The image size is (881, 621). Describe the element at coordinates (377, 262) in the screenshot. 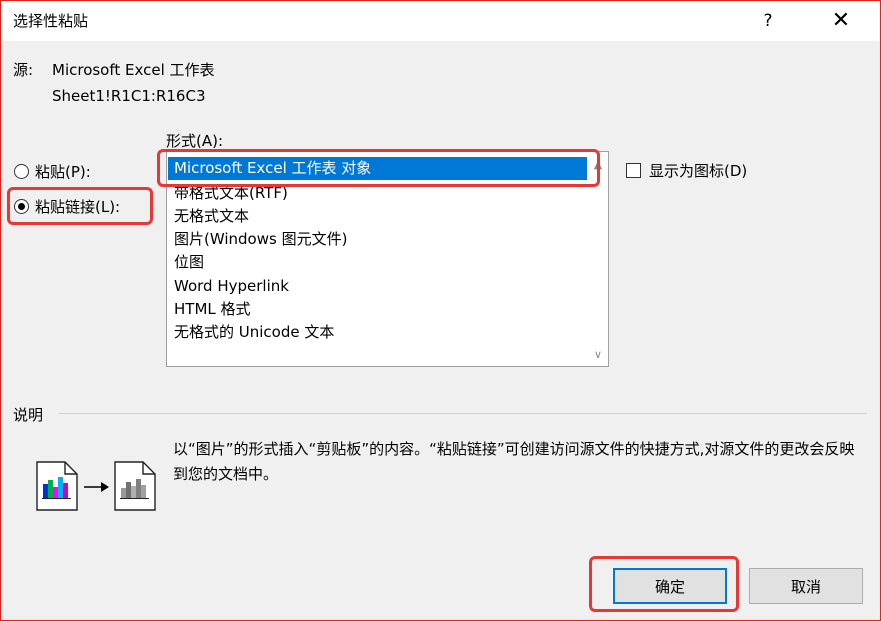

I see `list-item: 位图` at that location.